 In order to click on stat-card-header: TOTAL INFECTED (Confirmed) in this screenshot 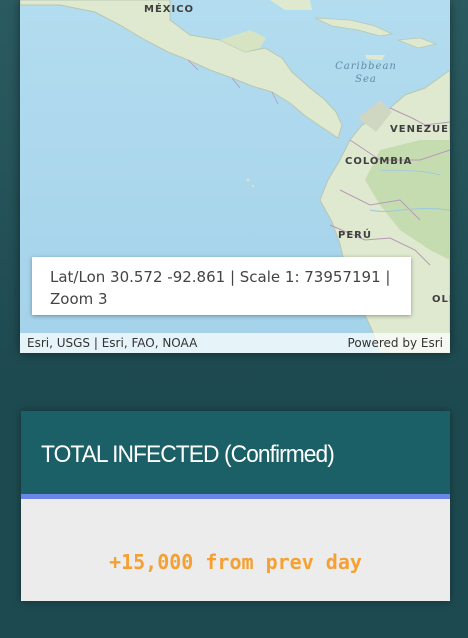, I will do `click(235, 452)`.